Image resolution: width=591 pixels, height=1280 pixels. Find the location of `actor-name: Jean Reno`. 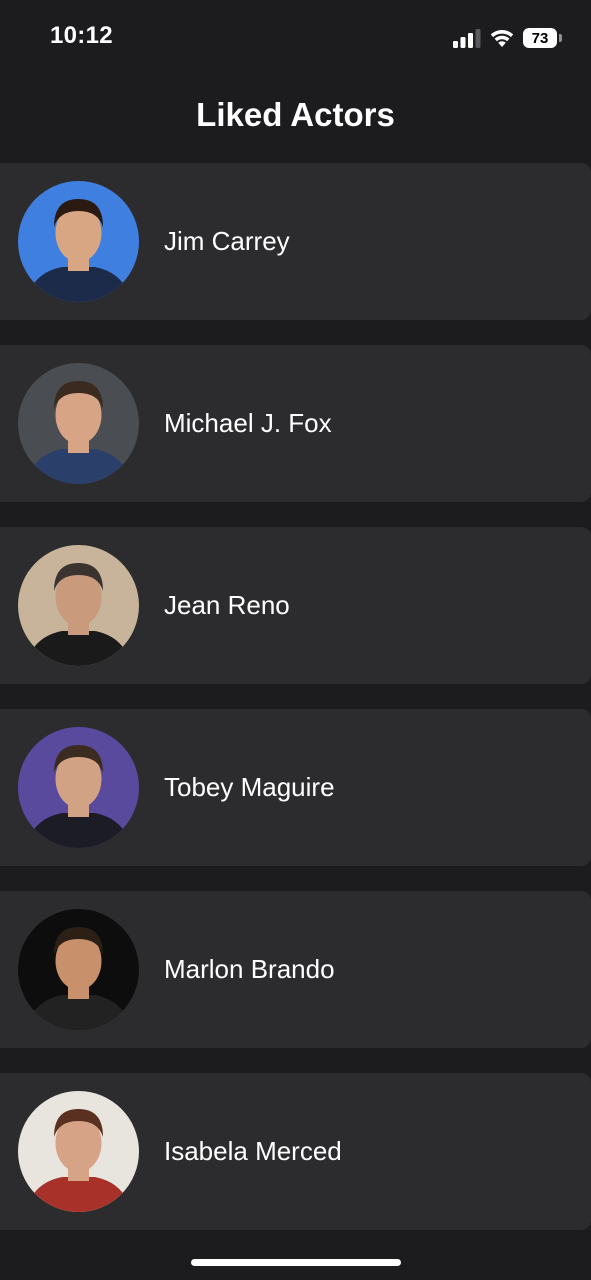

actor-name: Jean Reno is located at coordinates (227, 605).